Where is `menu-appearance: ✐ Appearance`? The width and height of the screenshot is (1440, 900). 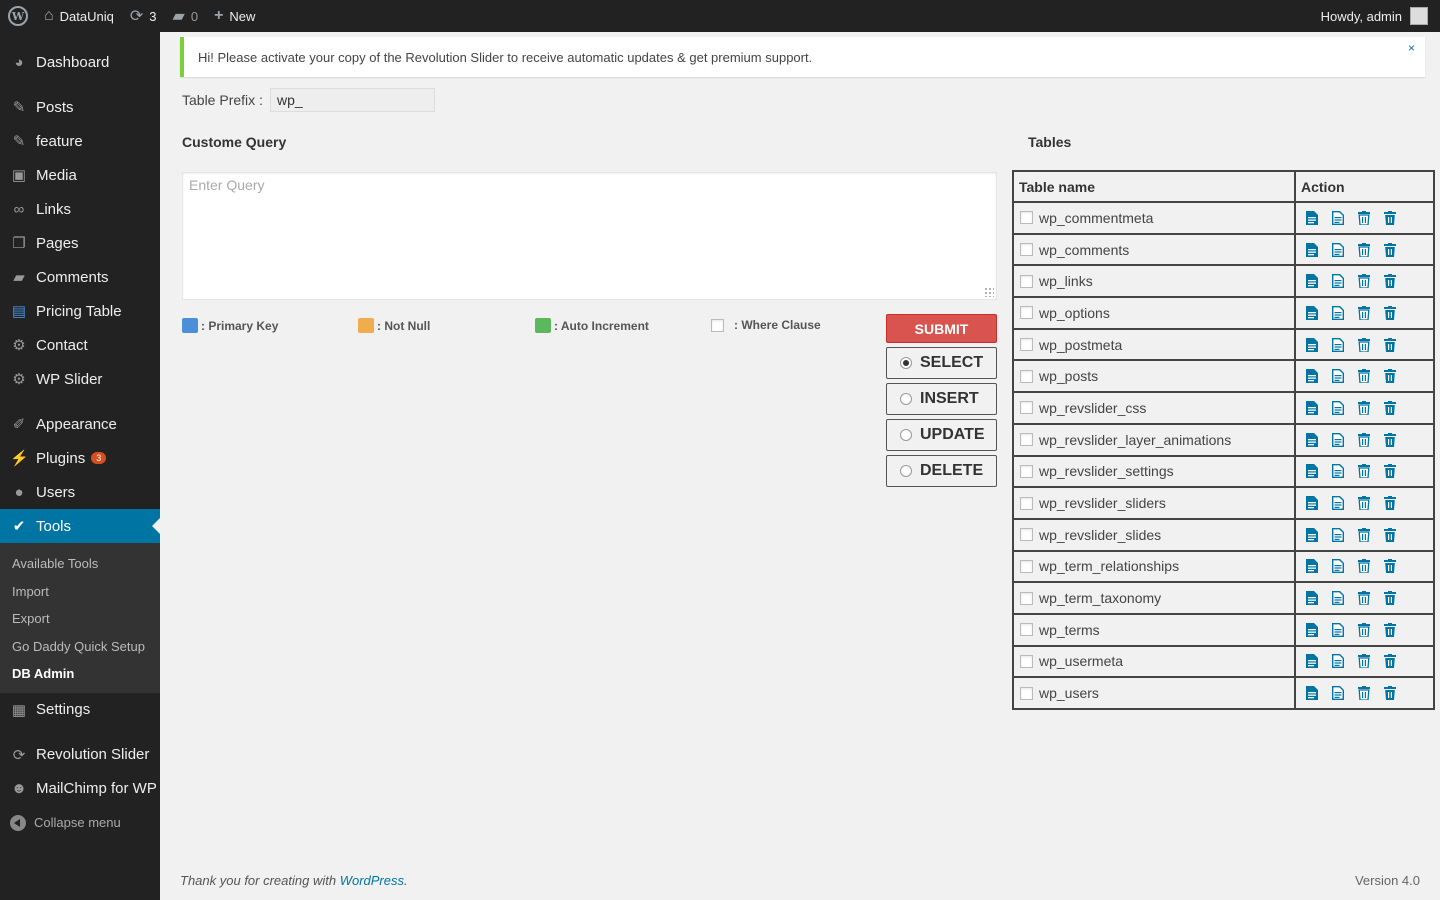
menu-appearance: ✐ Appearance is located at coordinates (80, 424).